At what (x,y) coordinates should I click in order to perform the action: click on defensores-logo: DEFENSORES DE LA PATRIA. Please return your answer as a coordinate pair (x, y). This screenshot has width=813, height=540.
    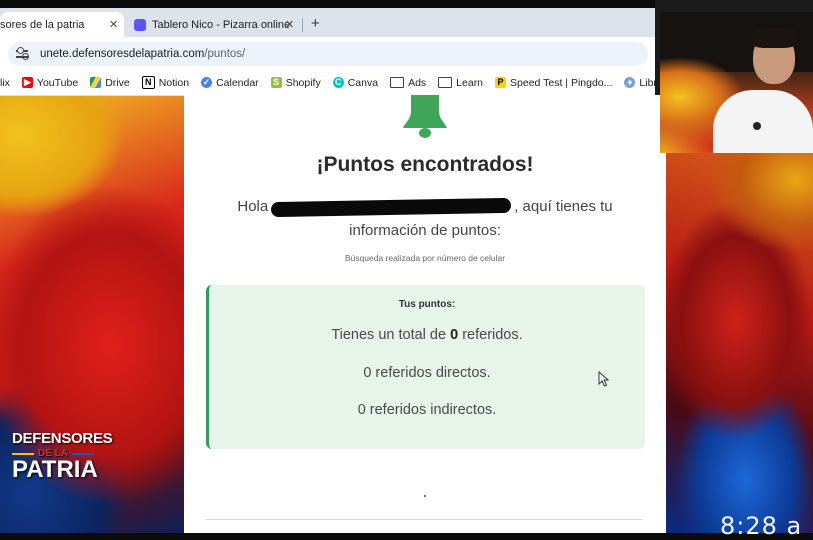
    Looking at the image, I should click on (72, 456).